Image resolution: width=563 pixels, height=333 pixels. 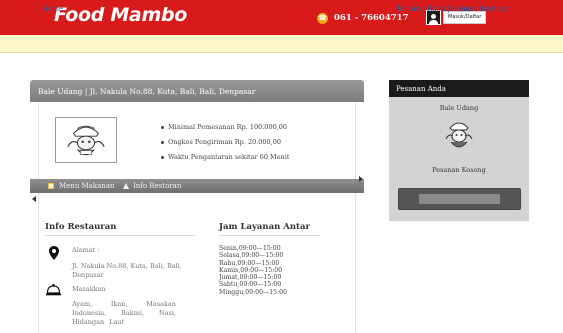 What do you see at coordinates (481, 9) in the screenshot?
I see `nav-all-restaurants-link: Semua Restoran` at bounding box center [481, 9].